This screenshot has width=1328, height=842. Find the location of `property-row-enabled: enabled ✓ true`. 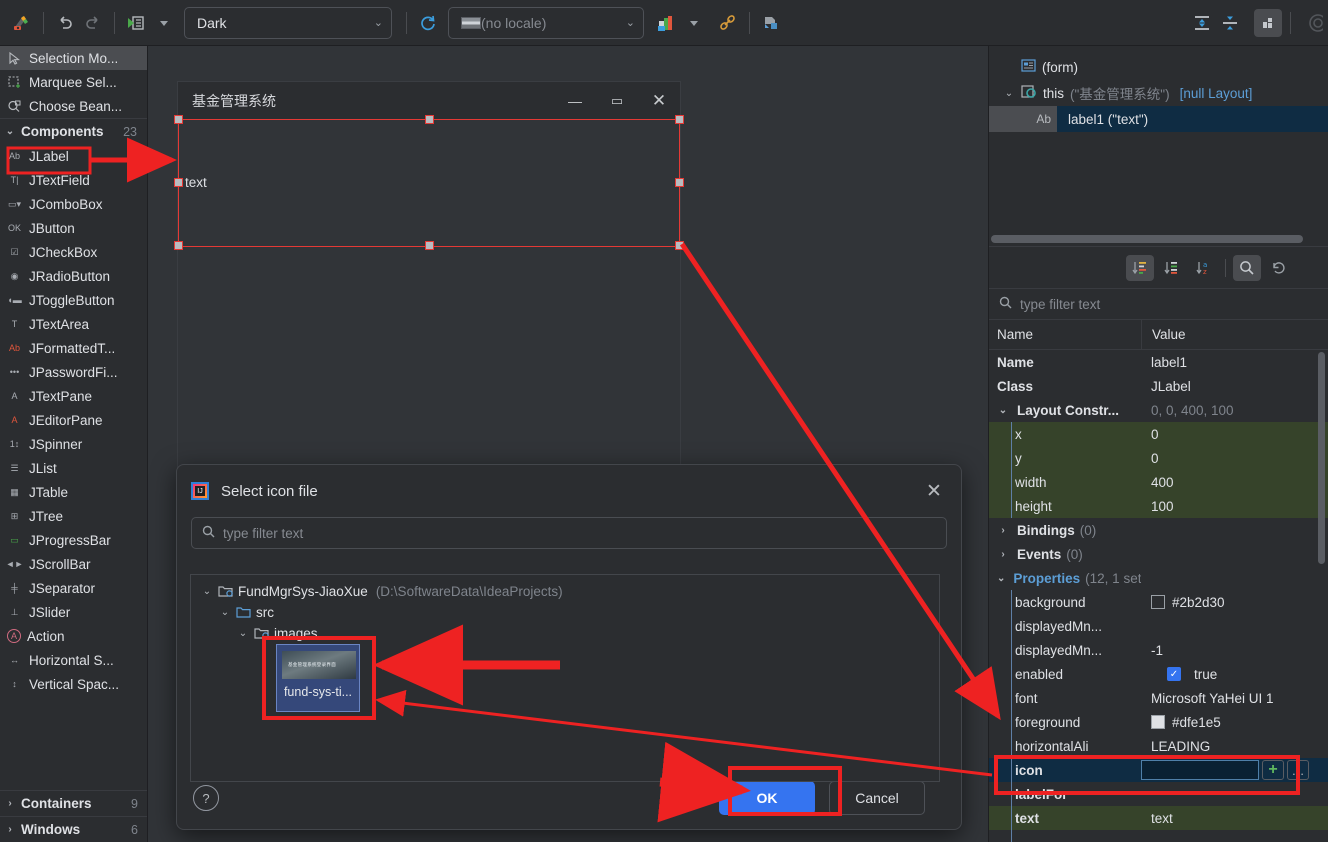

property-row-enabled: enabled ✓ true is located at coordinates (1158, 674).